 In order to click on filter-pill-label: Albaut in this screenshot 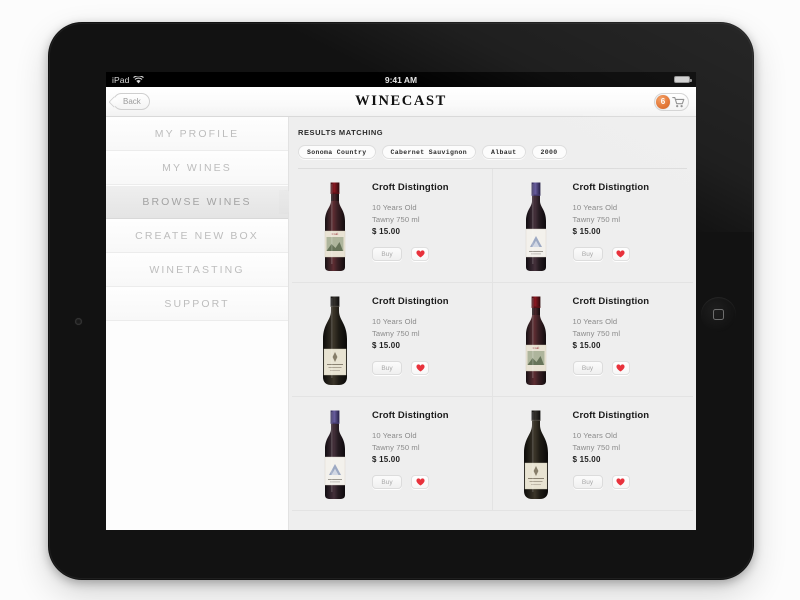, I will do `click(504, 152)`.